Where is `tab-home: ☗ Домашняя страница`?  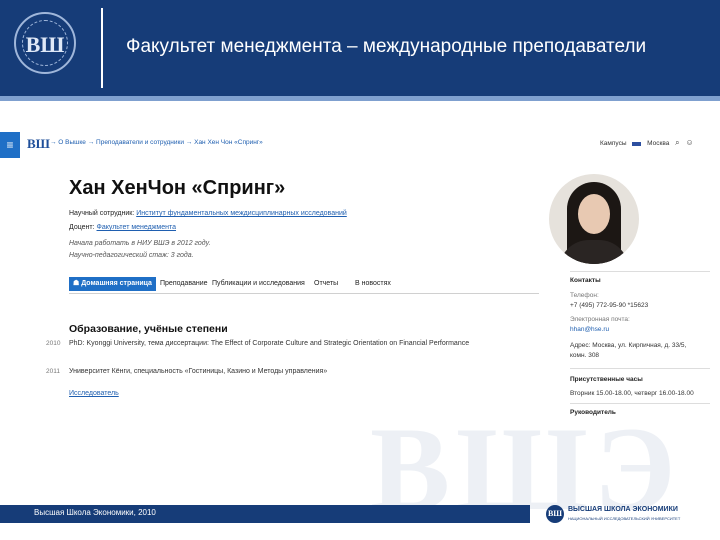 tab-home: ☗ Домашняя страница is located at coordinates (112, 284).